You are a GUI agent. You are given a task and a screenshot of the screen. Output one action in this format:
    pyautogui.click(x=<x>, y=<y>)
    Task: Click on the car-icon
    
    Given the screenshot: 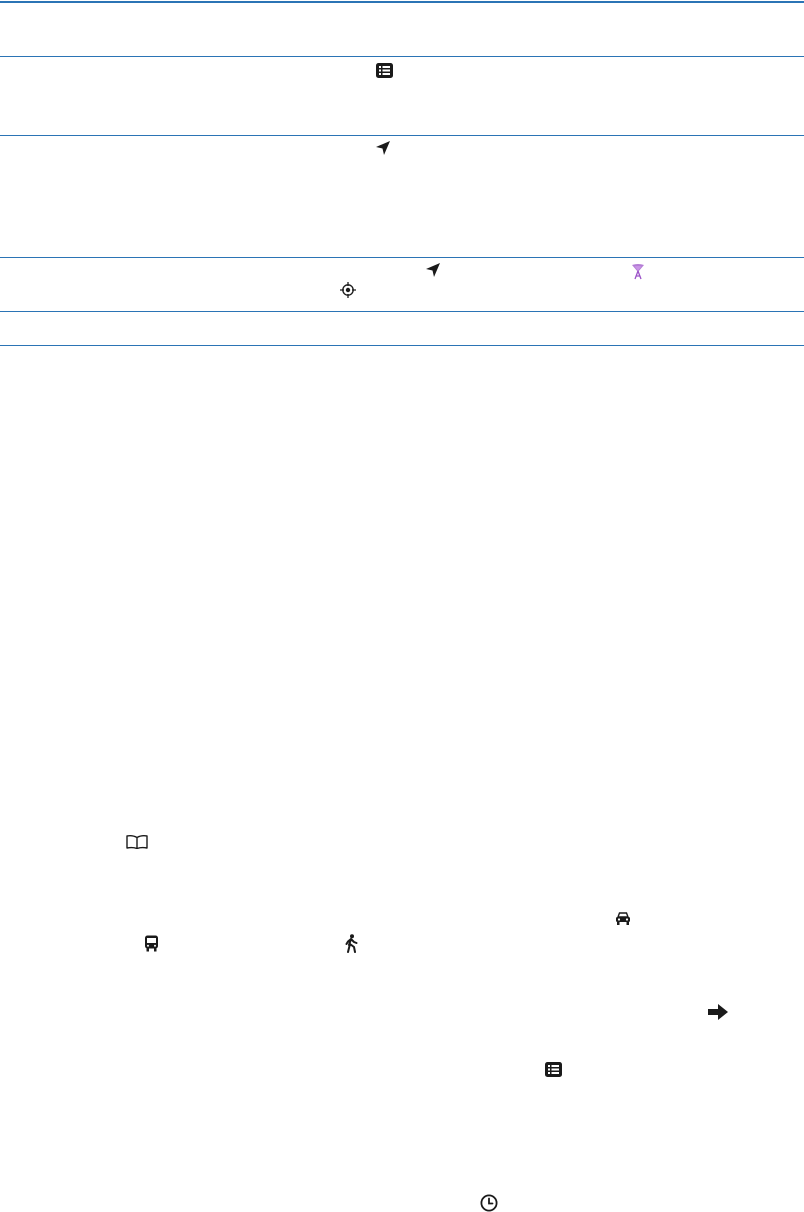 What is the action you would take?
    pyautogui.click(x=623, y=918)
    